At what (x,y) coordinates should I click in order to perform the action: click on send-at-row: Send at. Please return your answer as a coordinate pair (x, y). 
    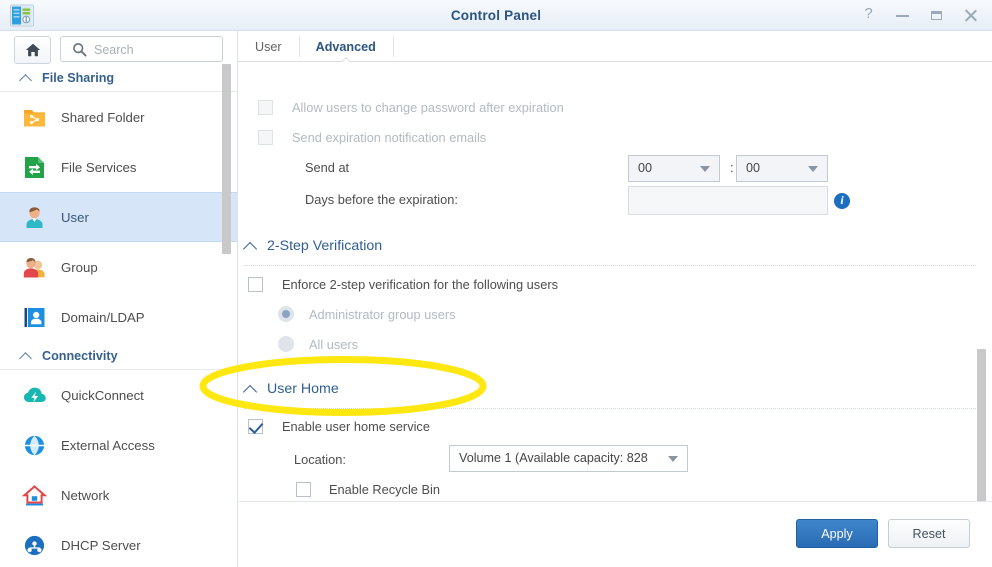
    Looking at the image, I should click on (327, 167).